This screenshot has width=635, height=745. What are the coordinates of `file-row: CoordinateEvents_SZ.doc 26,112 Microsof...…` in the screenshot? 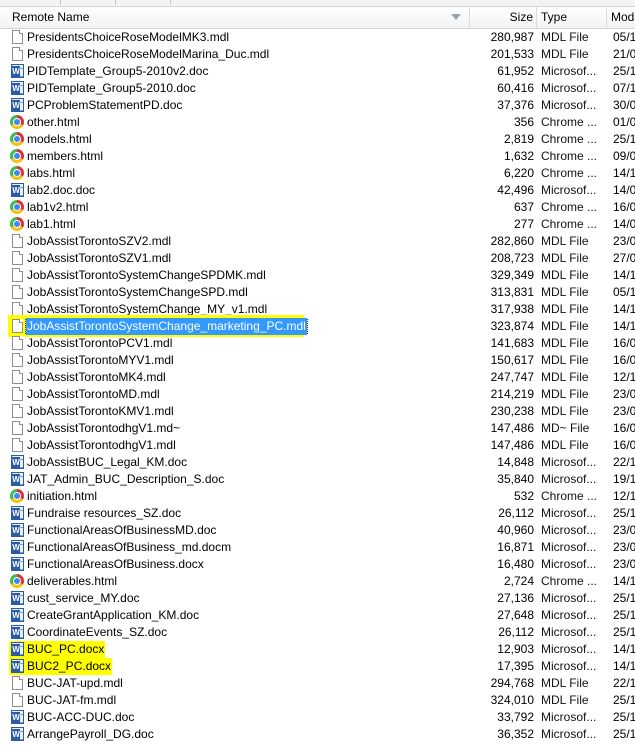 It's located at (317, 632).